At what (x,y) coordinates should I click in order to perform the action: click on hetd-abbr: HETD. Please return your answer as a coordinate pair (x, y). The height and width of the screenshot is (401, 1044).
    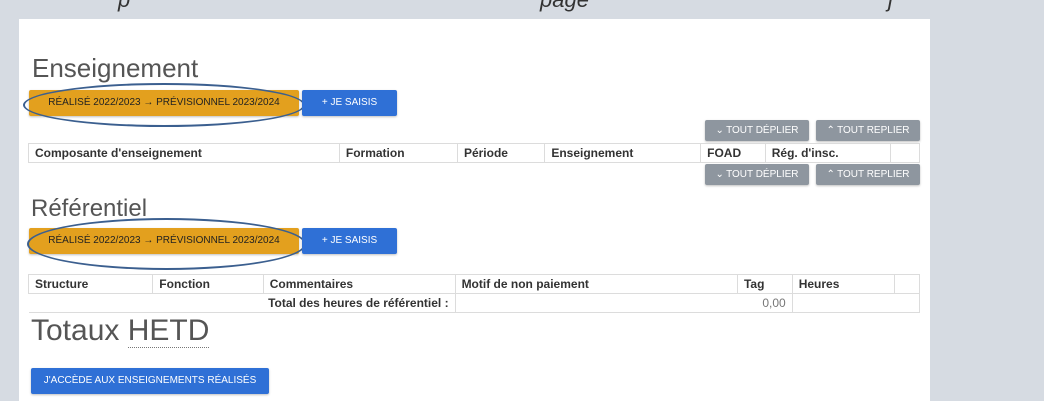
    Looking at the image, I should click on (168, 331).